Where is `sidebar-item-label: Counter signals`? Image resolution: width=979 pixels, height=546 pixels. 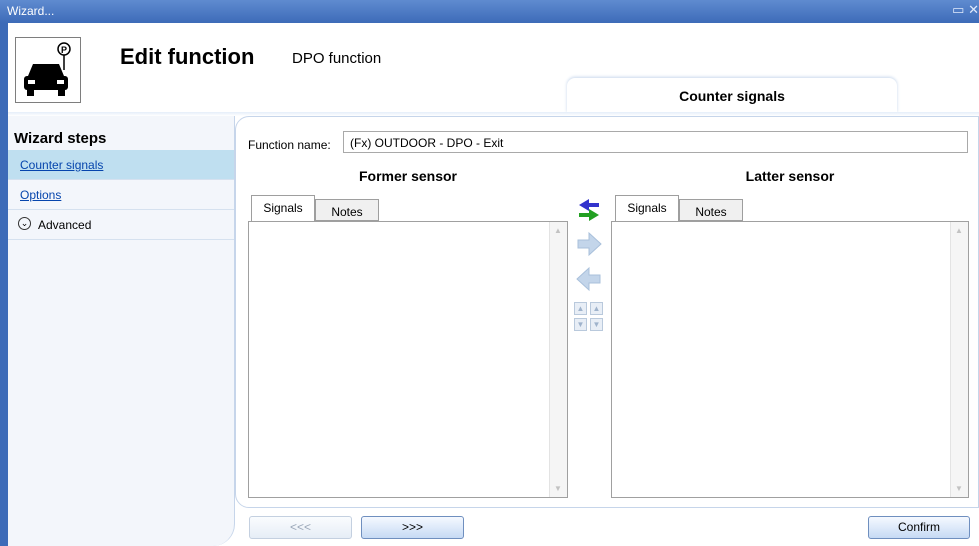 sidebar-item-label: Counter signals is located at coordinates (61, 165).